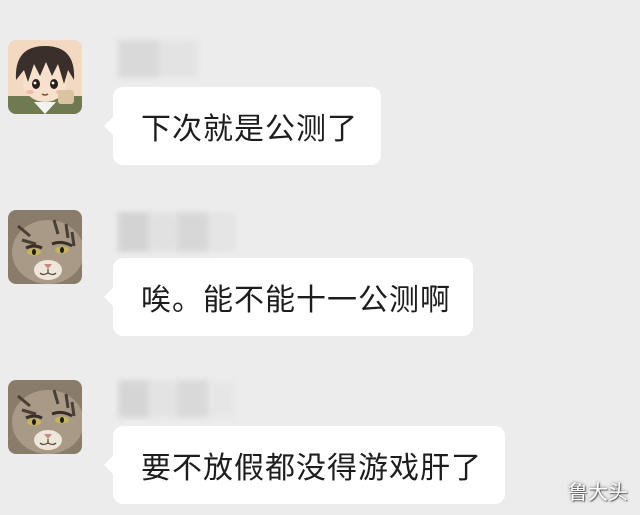  I want to click on message-bubble: 唉。能不能十一公测啊, so click(288, 297).